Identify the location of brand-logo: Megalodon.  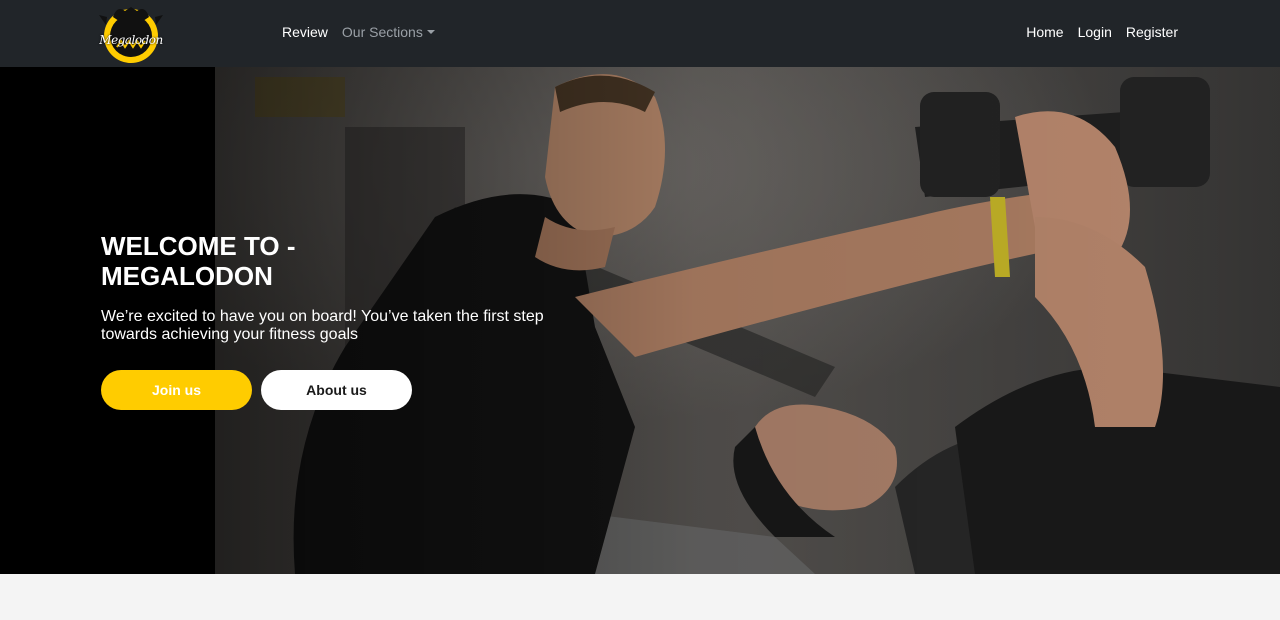
(131, 33).